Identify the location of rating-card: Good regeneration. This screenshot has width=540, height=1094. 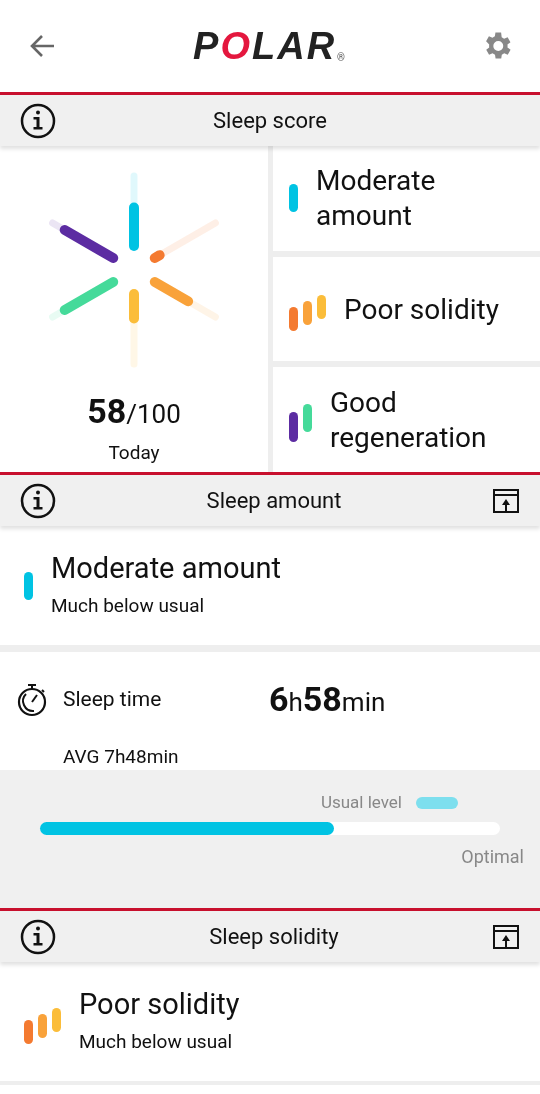
(406, 419).